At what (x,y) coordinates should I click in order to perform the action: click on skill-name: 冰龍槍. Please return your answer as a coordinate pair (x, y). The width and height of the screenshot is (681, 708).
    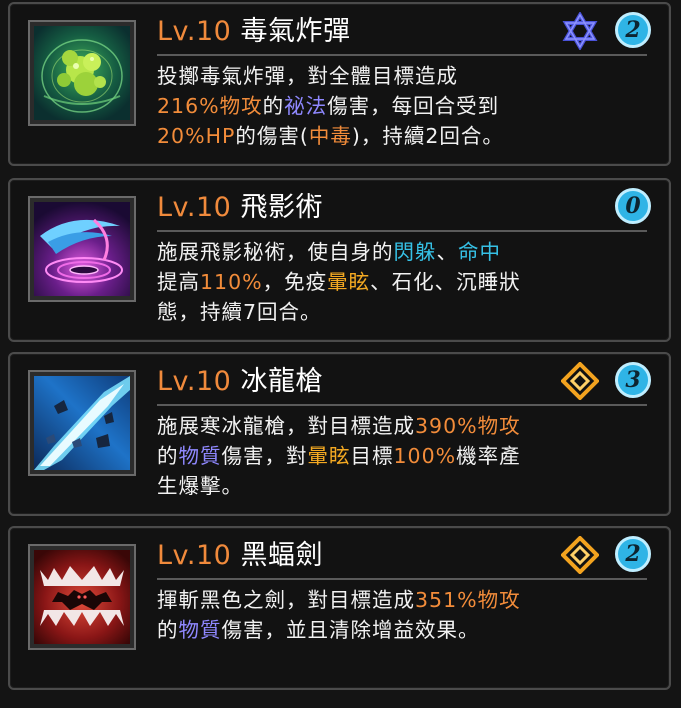
    Looking at the image, I should click on (281, 381).